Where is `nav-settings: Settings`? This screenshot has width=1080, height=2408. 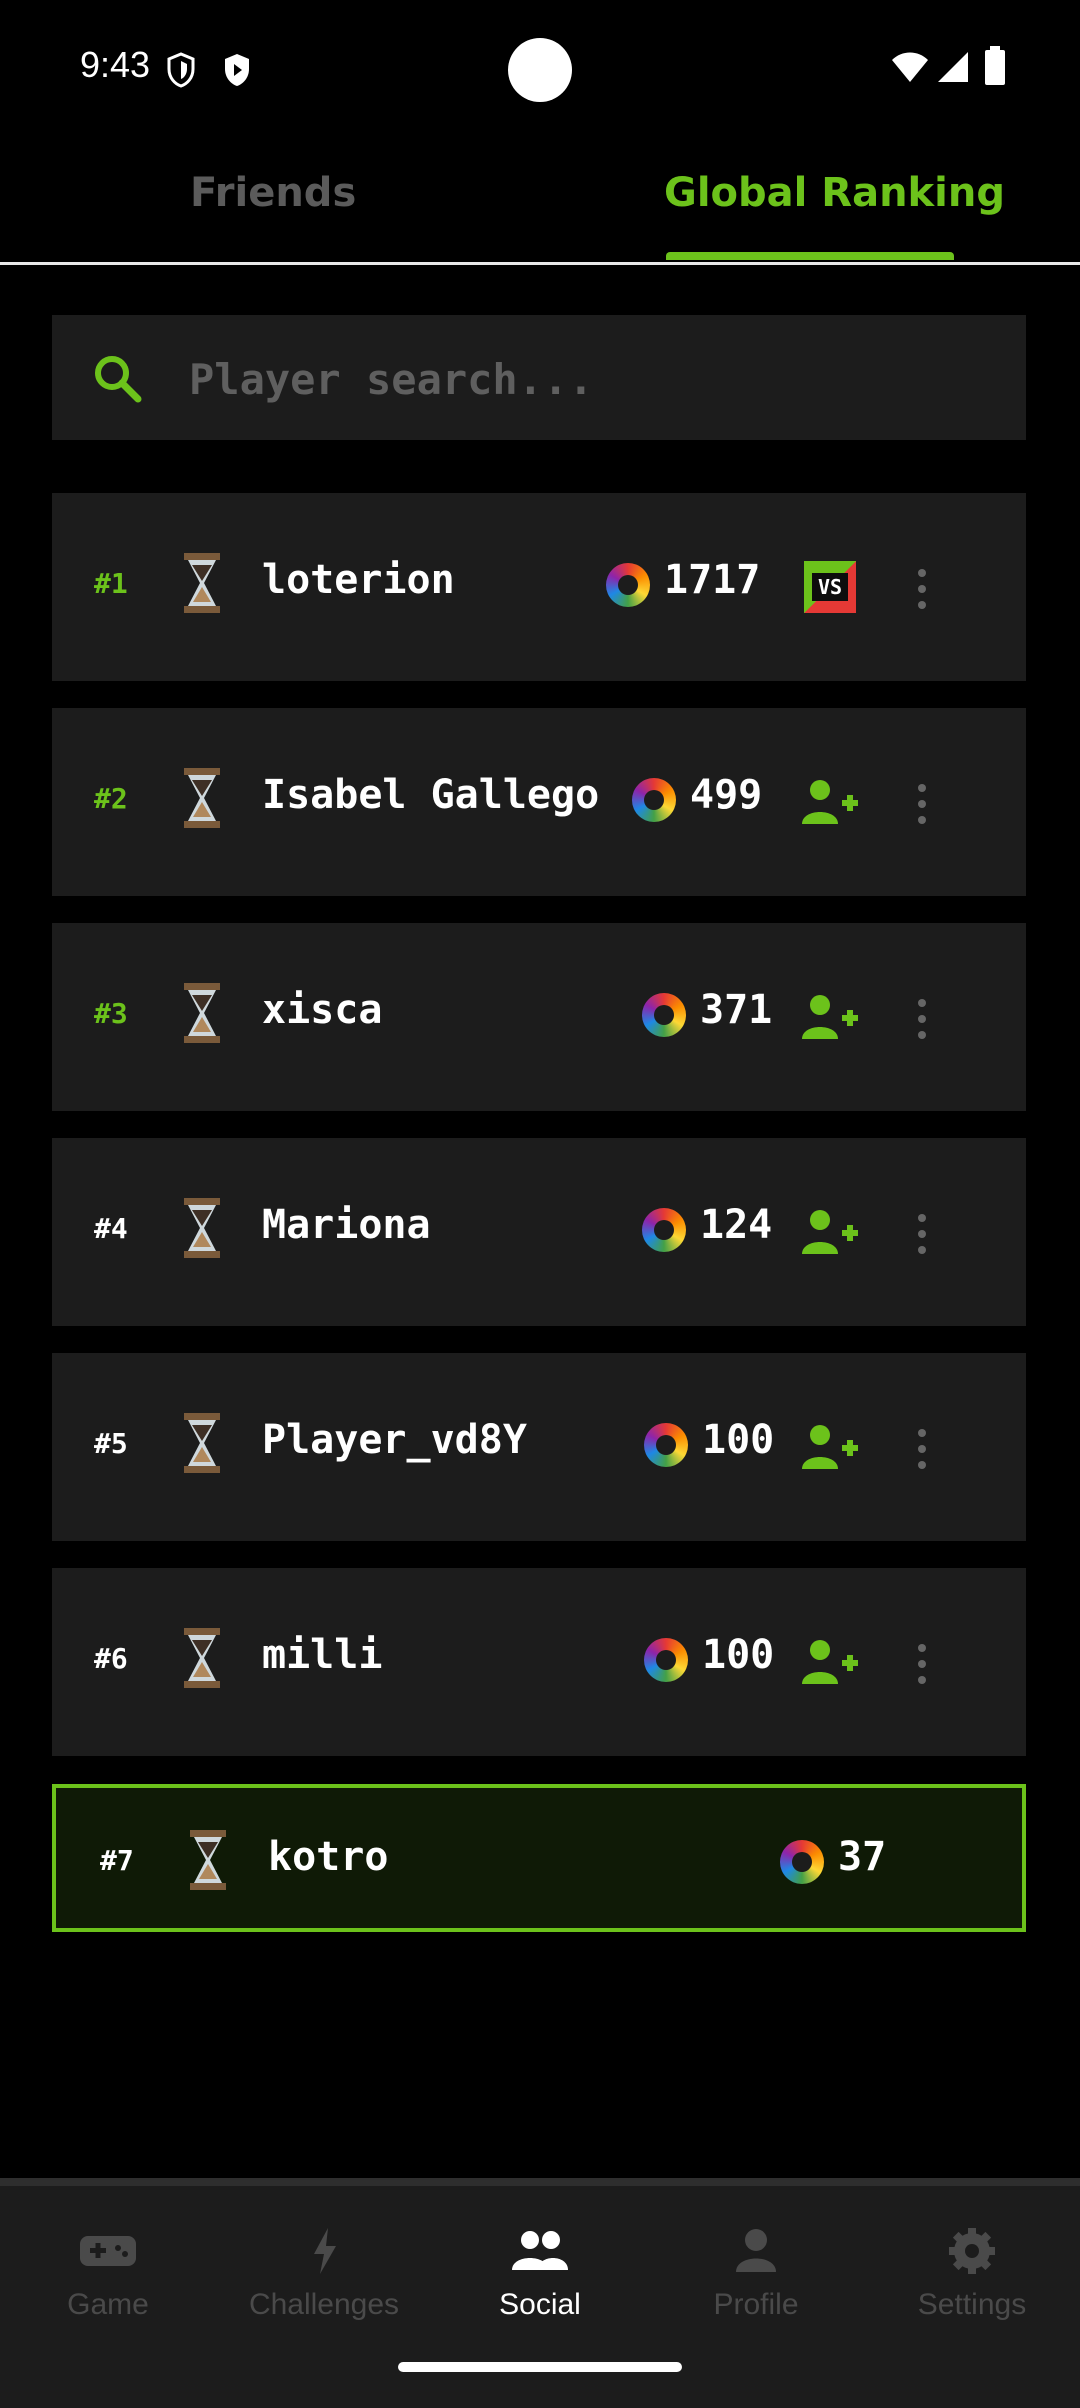
nav-settings: Settings is located at coordinates (972, 2274).